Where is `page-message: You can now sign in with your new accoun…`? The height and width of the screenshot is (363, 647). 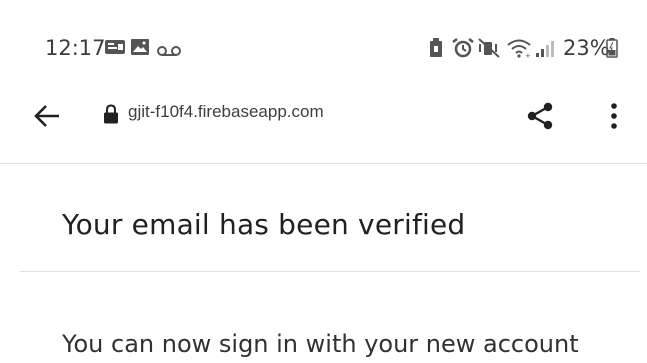 page-message: You can now sign in with your new accoun… is located at coordinates (320, 344).